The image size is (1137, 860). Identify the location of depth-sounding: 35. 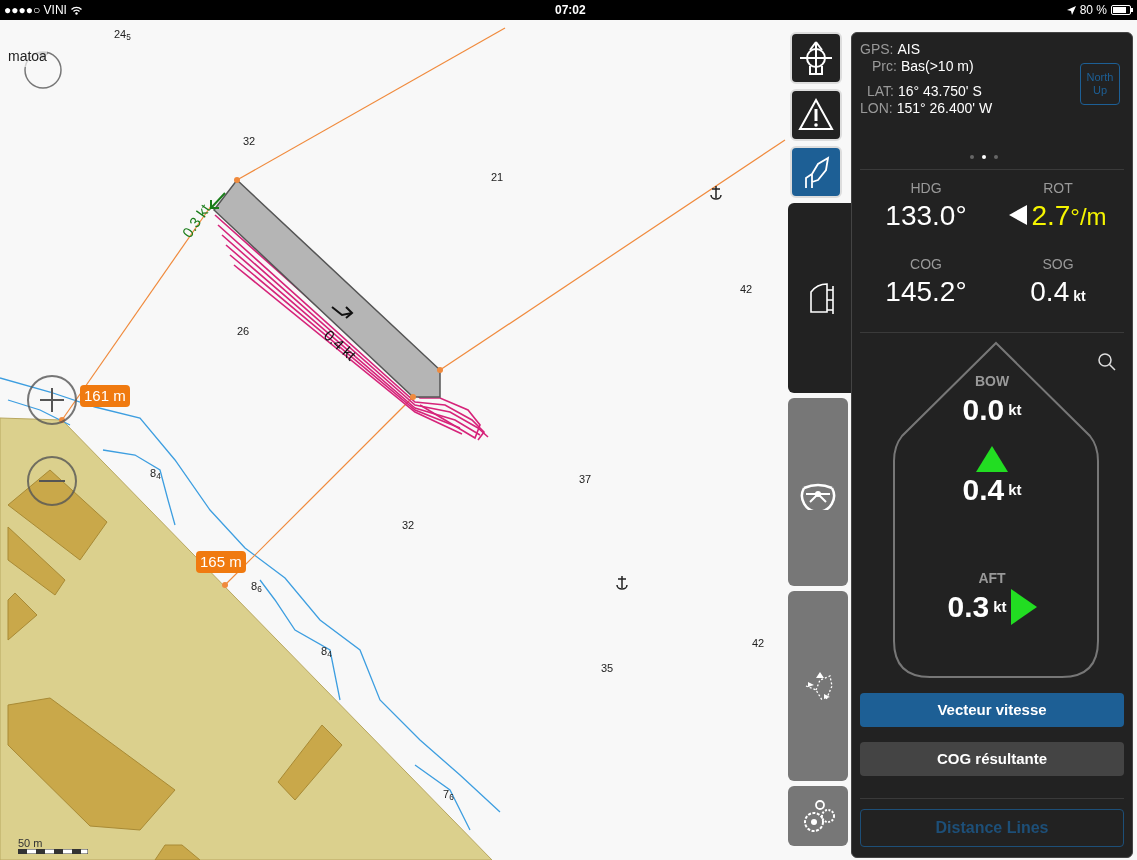
(607, 668).